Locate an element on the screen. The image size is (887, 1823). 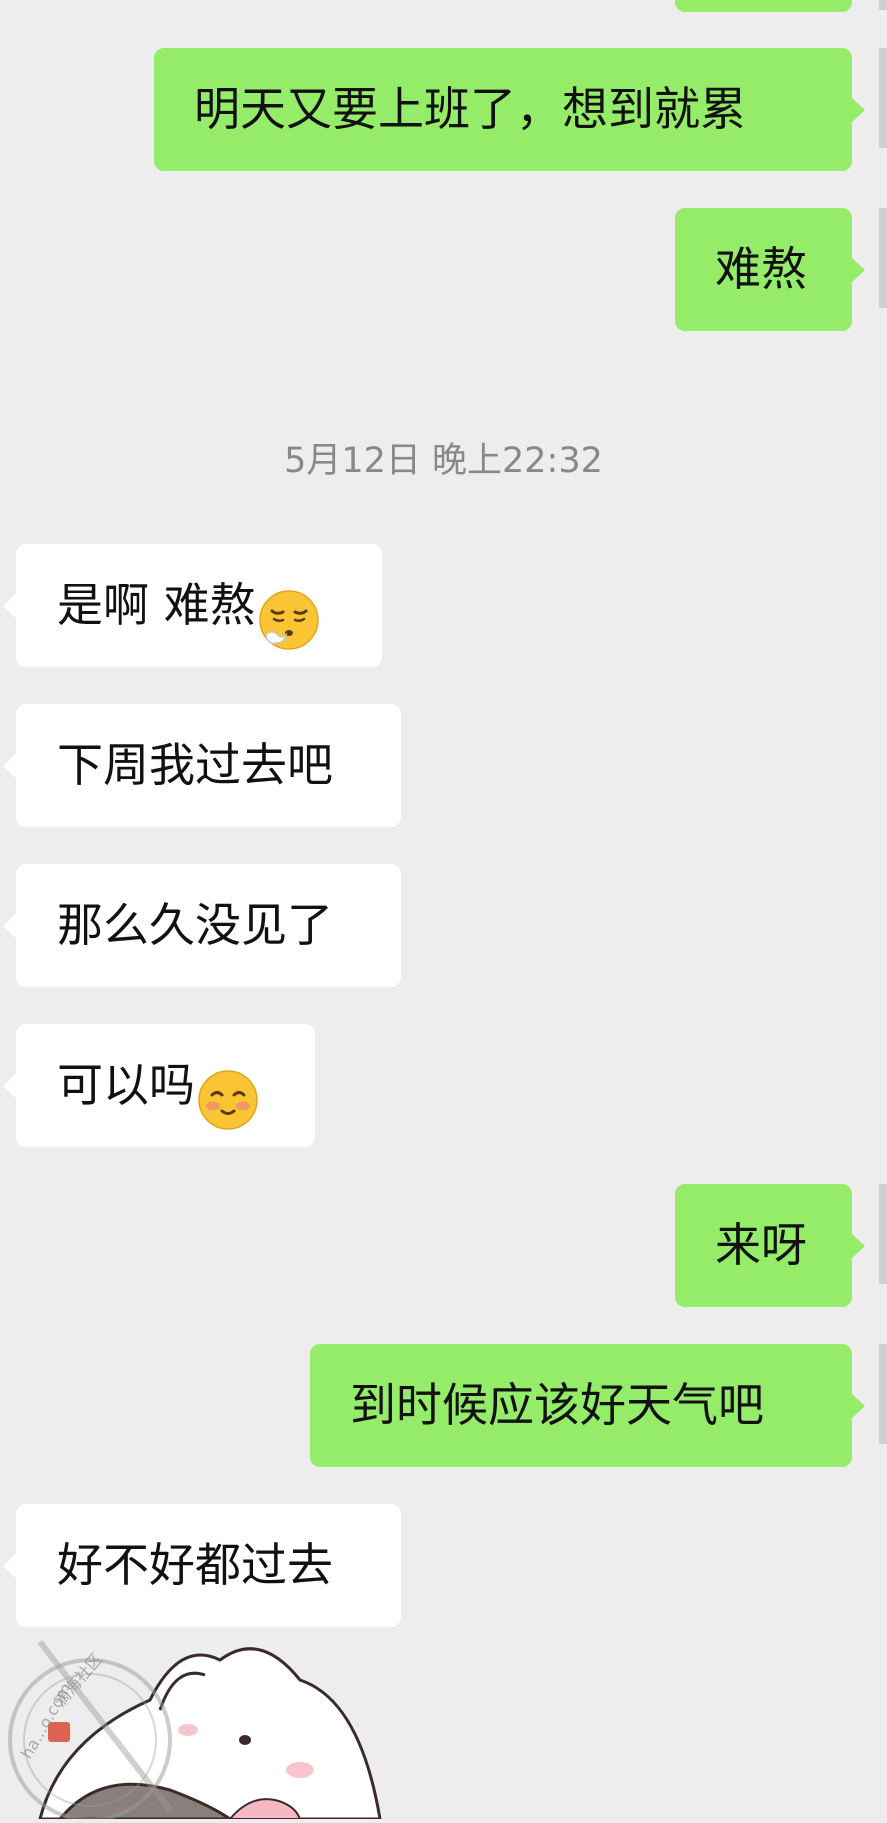
message-text: 到时候应该好天气吧 is located at coordinates (557, 1405).